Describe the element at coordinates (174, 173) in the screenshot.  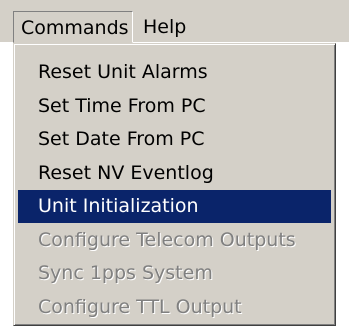
I see `menu-item-reset-nv-eventlog: Reset NV Eventlog` at that location.